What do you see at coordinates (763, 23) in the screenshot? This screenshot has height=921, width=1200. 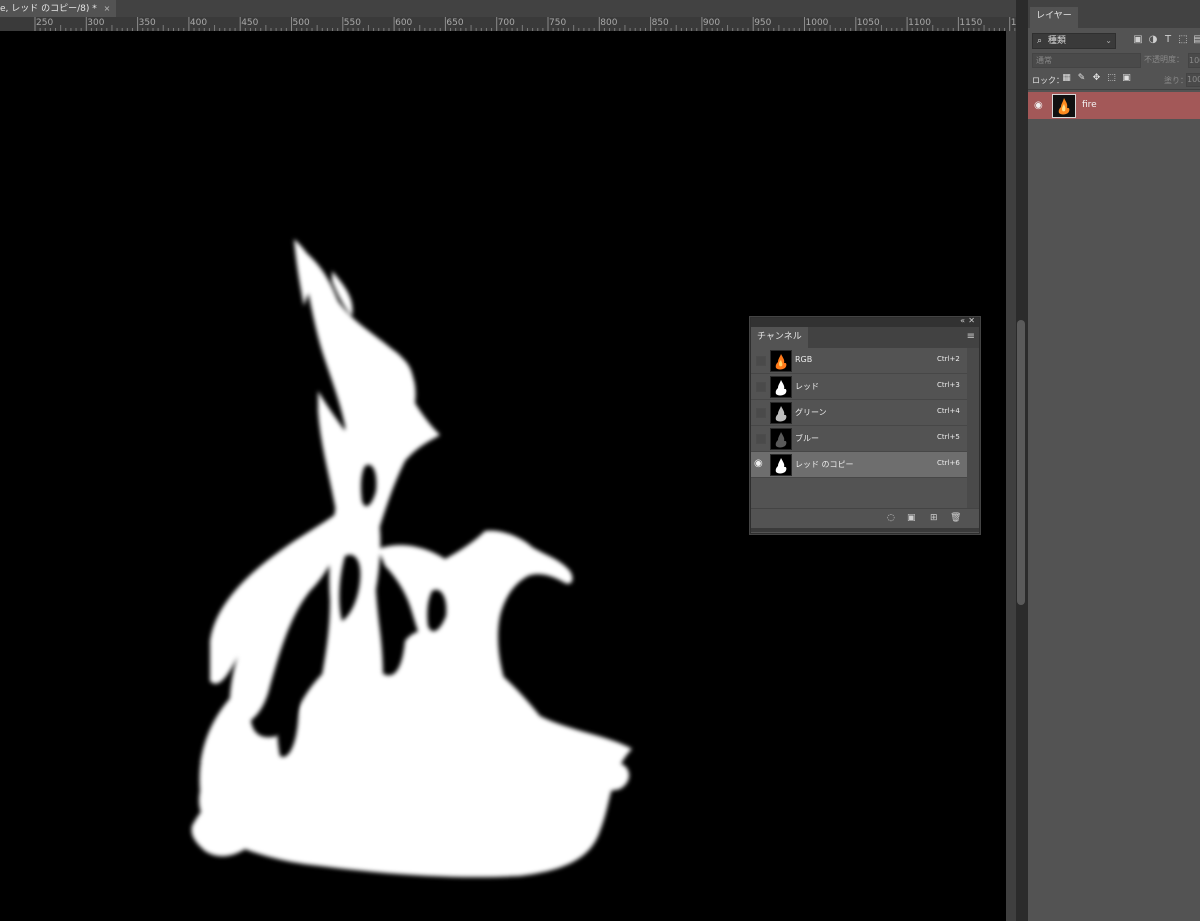 I see `ruler-tick-label: 950` at bounding box center [763, 23].